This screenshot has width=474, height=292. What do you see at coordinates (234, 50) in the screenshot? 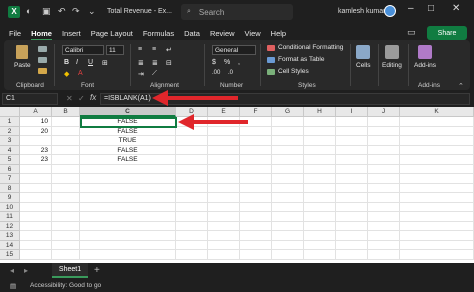
I see `number-format-select: General` at bounding box center [234, 50].